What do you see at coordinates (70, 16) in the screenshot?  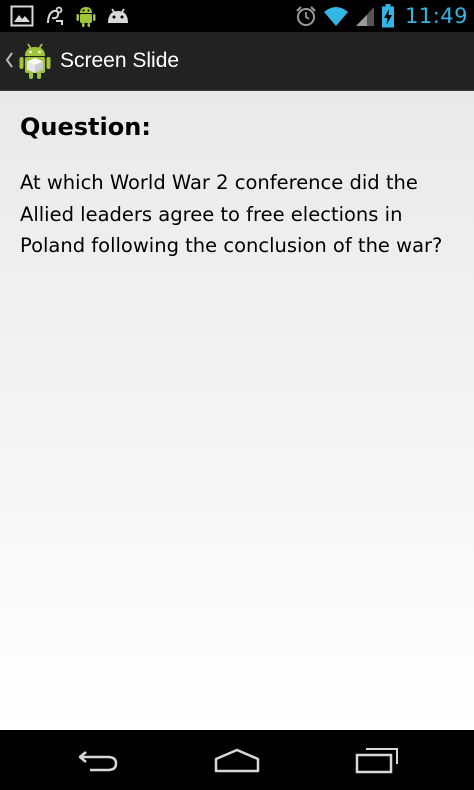 I see `notification-icons` at bounding box center [70, 16].